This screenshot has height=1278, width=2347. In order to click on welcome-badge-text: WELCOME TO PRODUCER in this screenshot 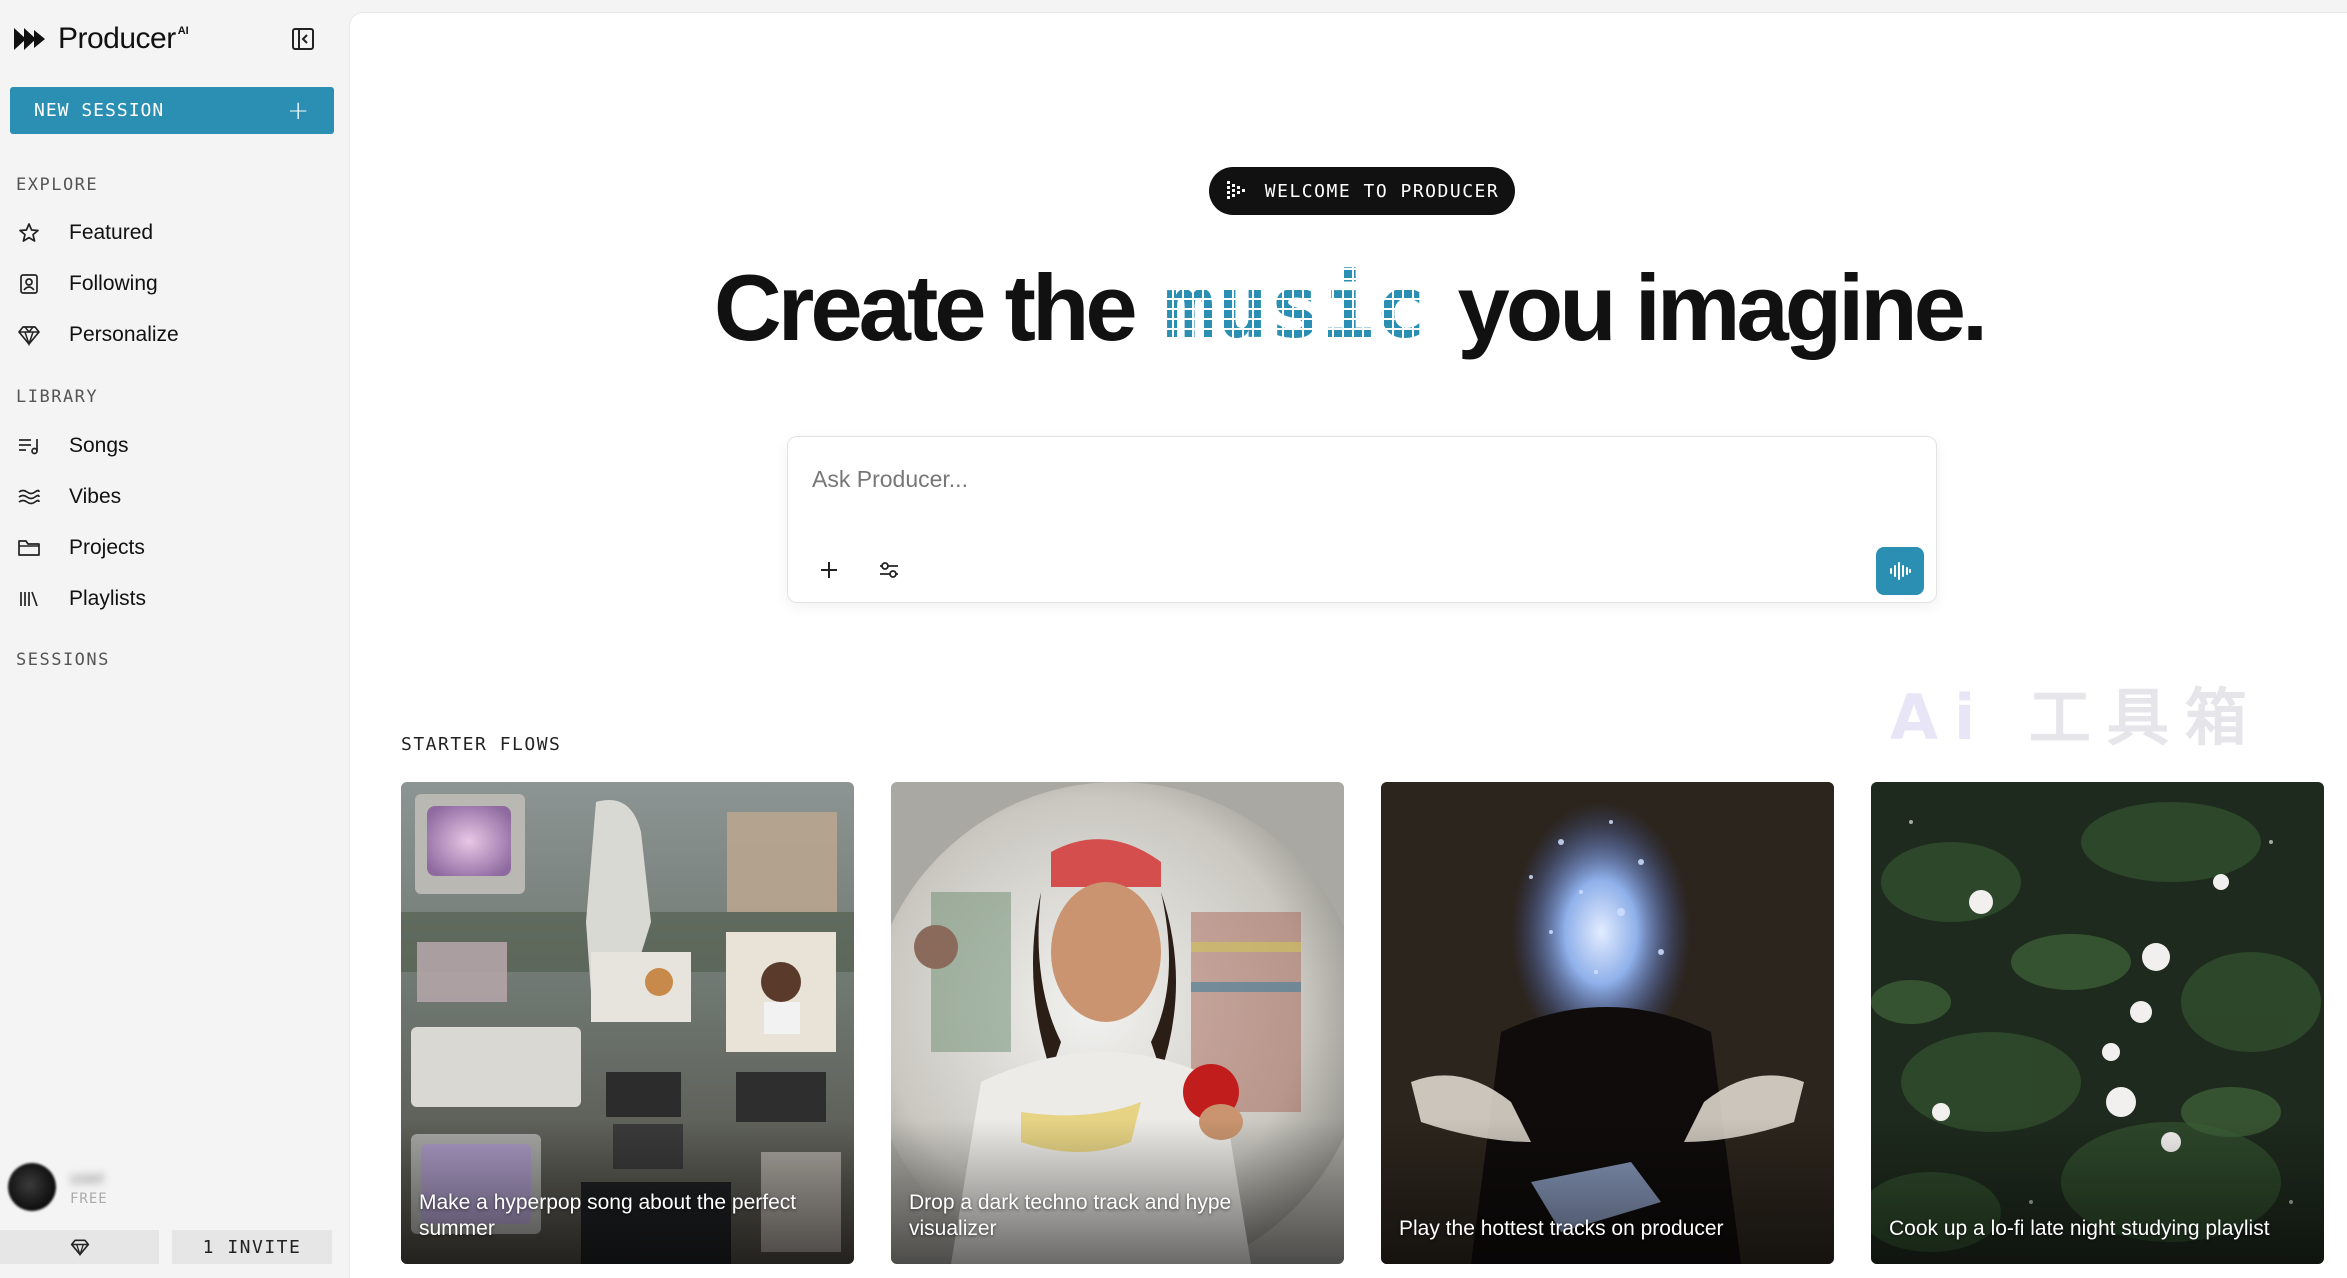, I will do `click(1382, 191)`.